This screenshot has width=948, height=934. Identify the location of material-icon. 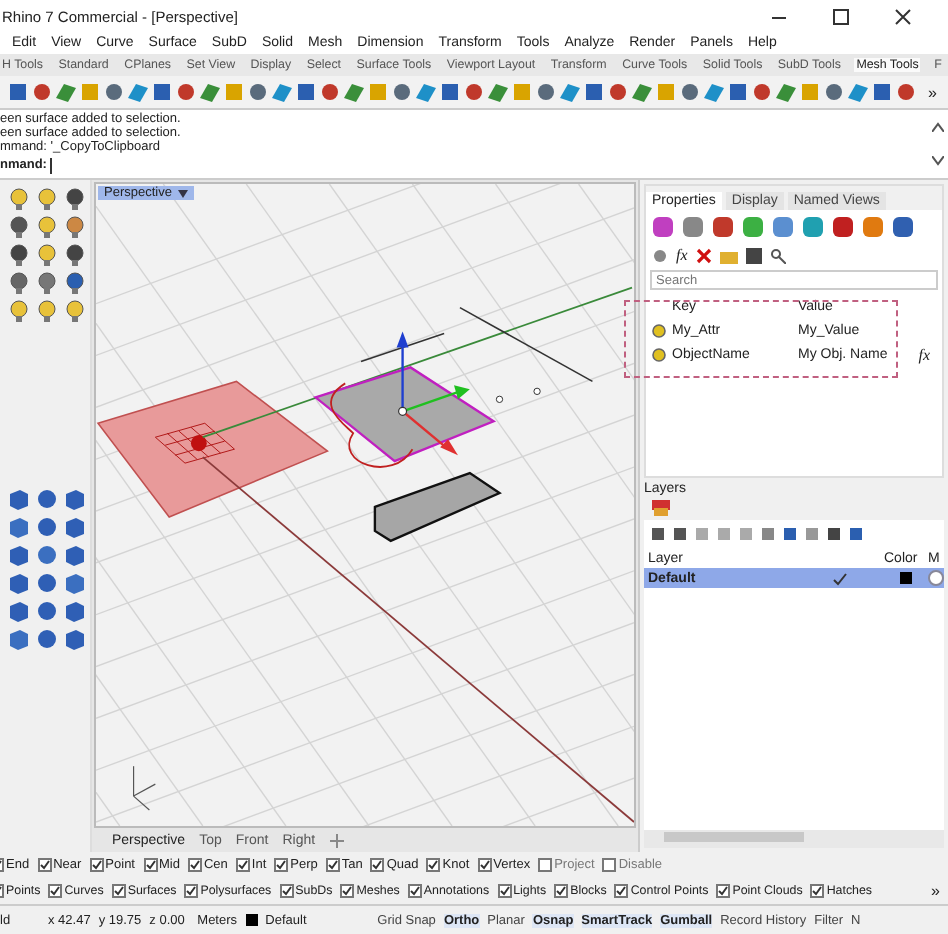
(936, 578).